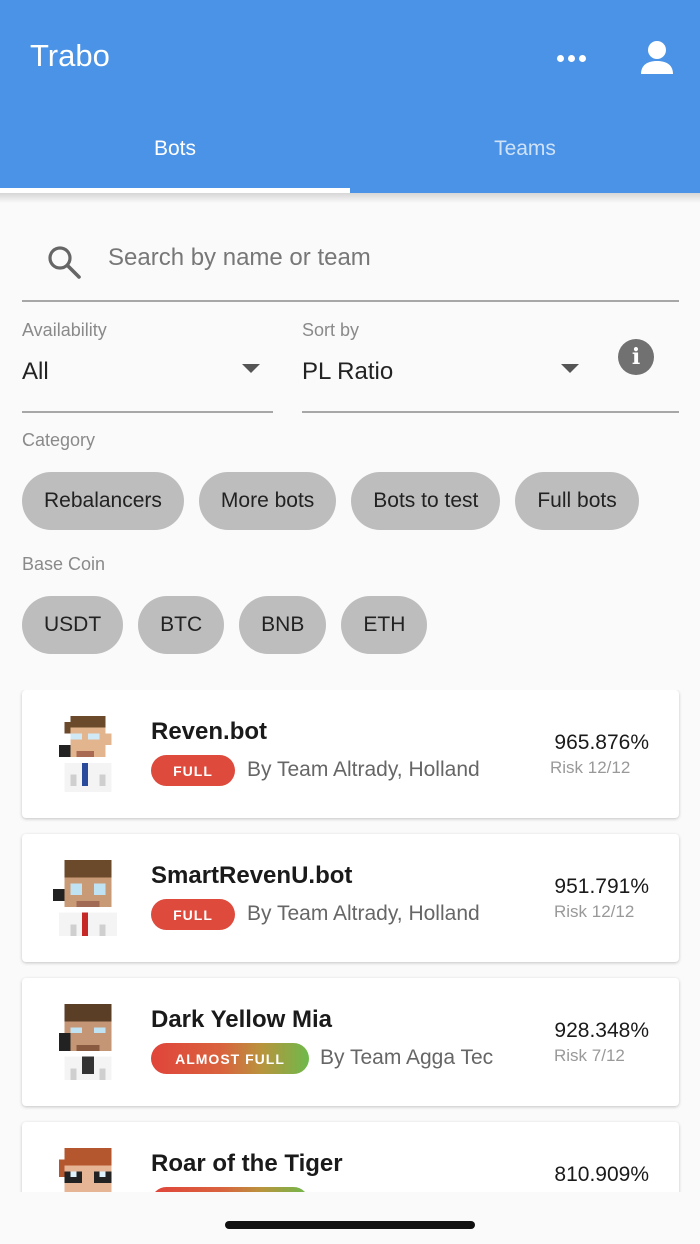 This screenshot has height=1244, width=700. What do you see at coordinates (283, 625) in the screenshot?
I see `chip-base-coin: BNB` at bounding box center [283, 625].